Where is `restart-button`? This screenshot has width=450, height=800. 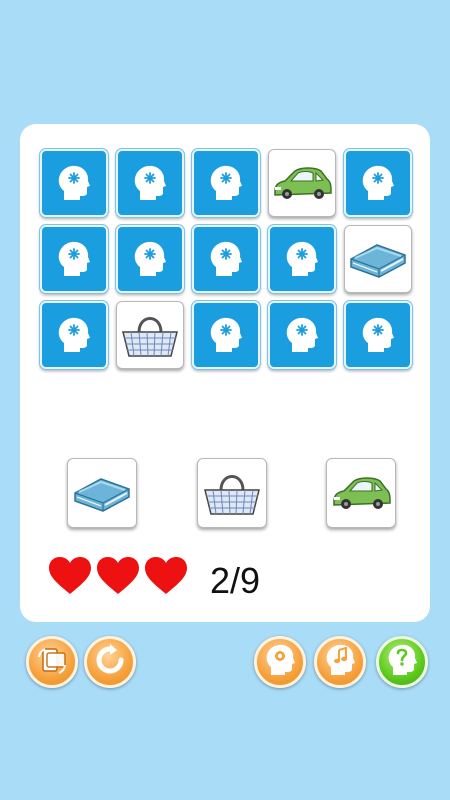
restart-button is located at coordinates (110, 662).